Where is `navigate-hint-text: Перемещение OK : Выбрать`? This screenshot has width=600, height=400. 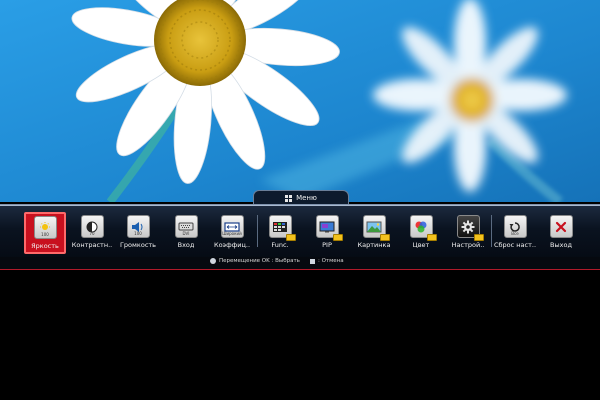
navigate-hint-text: Перемещение OK : Выбрать is located at coordinates (259, 261).